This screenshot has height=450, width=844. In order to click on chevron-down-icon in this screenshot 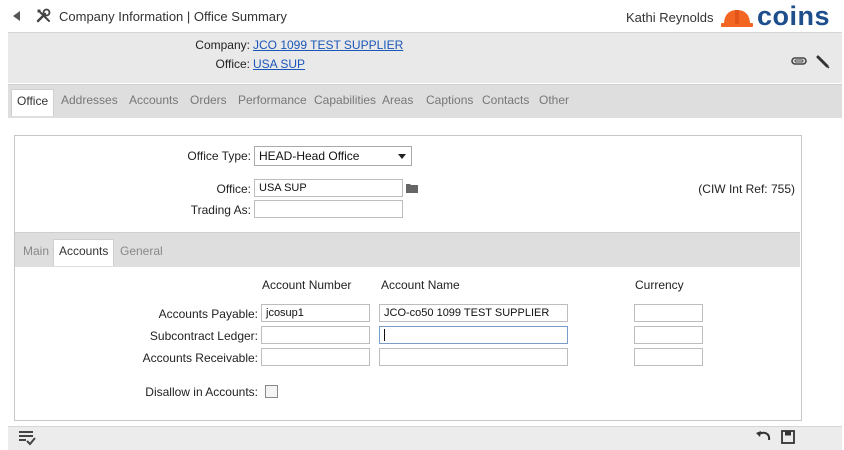, I will do `click(402, 156)`.